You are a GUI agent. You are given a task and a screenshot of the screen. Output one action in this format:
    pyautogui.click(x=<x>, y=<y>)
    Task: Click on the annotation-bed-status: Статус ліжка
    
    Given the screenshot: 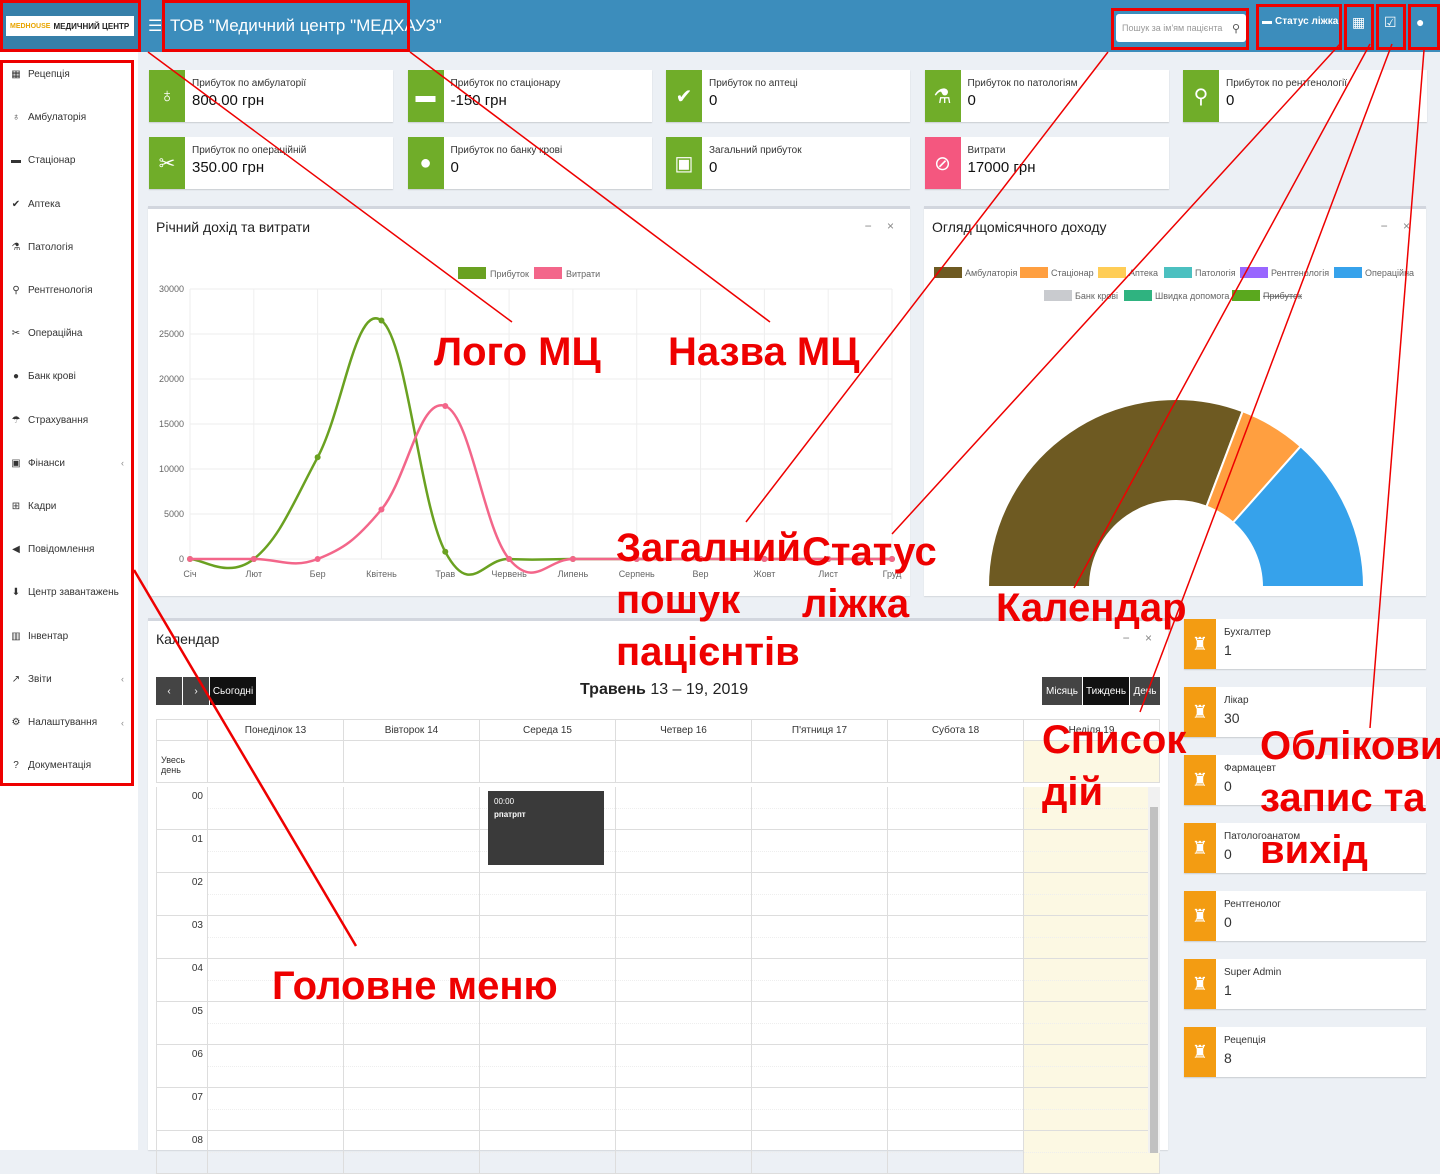 What is the action you would take?
    pyautogui.click(x=869, y=578)
    